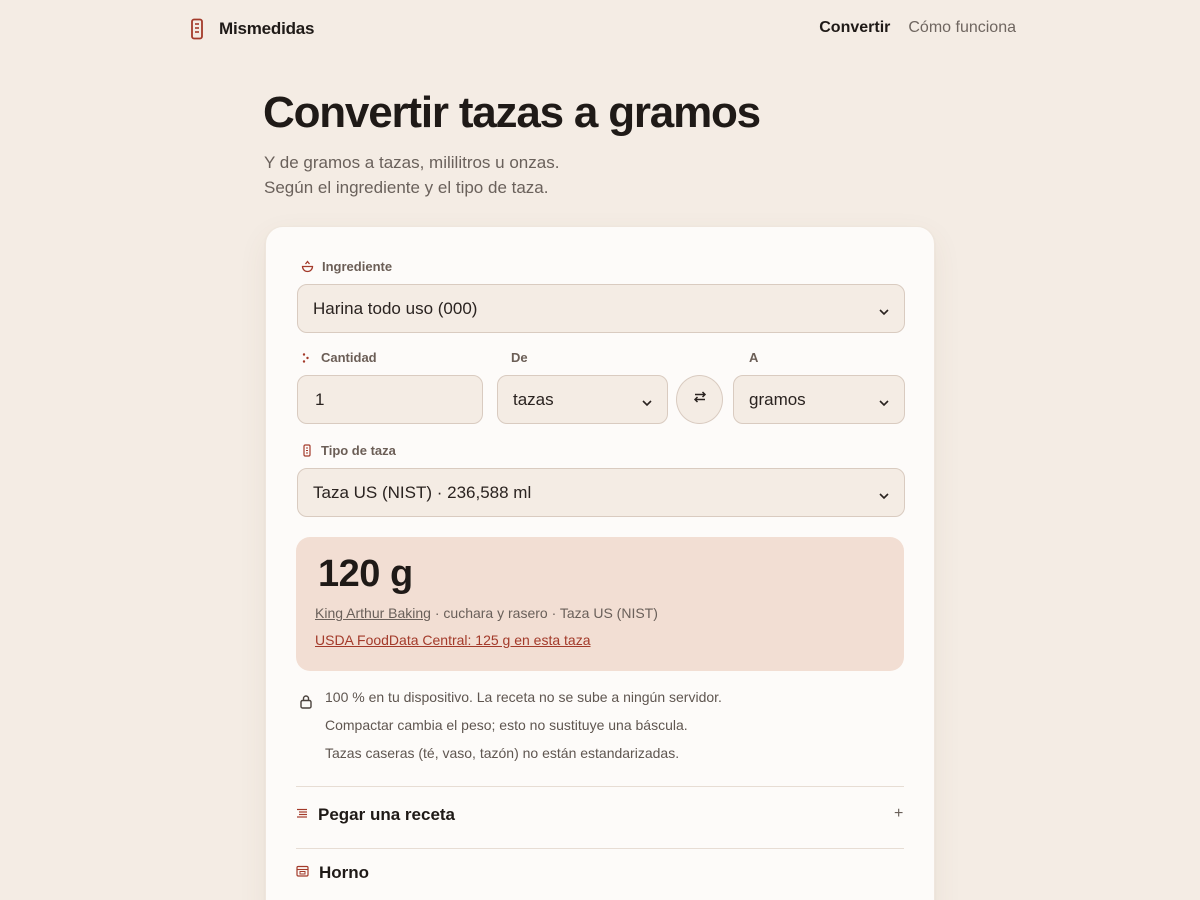 This screenshot has height=900, width=1200. I want to click on cup-type-label: Tipo de taza, so click(348, 450).